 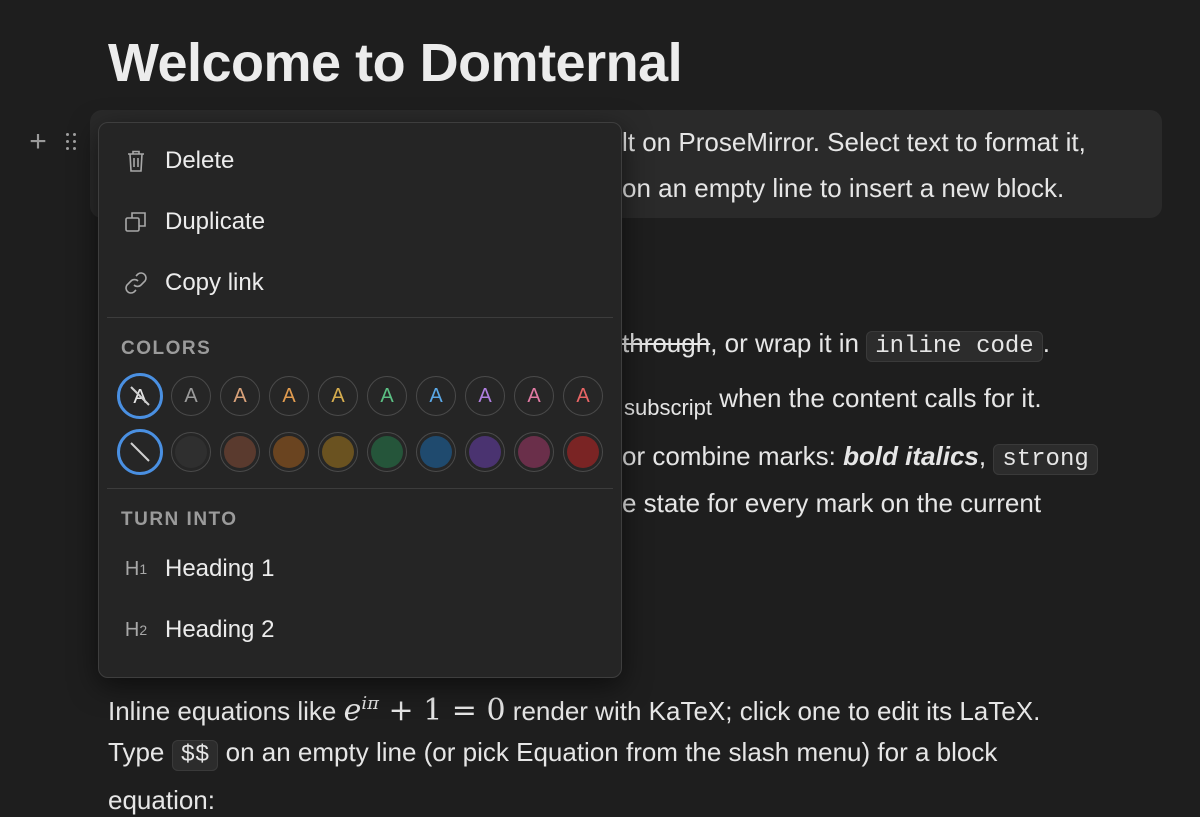 I want to click on menu-item-label: Delete, so click(x=200, y=160).